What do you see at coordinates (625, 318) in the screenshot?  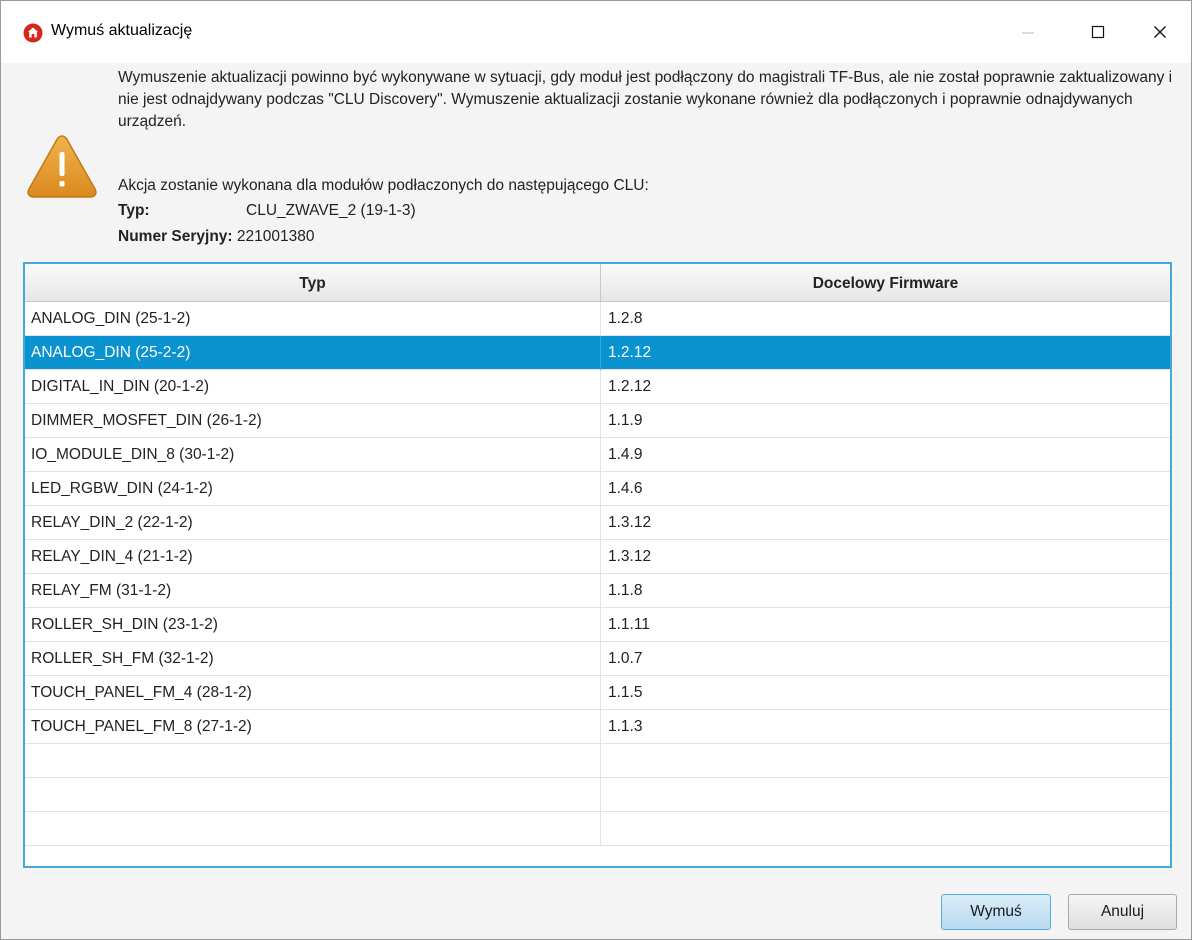 I see `cell-firmware: 1.2.8` at bounding box center [625, 318].